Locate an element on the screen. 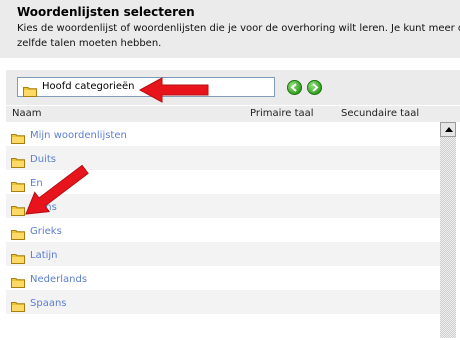  annotation-arrow-down-left-icon is located at coordinates (57, 189).